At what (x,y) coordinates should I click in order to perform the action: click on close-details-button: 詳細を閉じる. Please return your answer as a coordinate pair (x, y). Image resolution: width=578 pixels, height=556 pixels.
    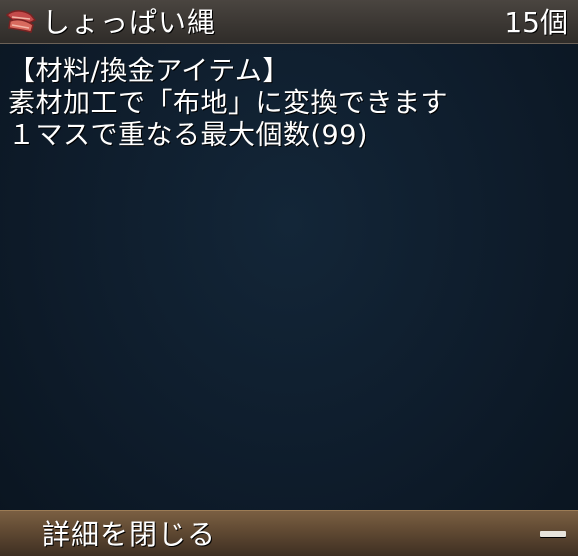
    Looking at the image, I should click on (289, 533).